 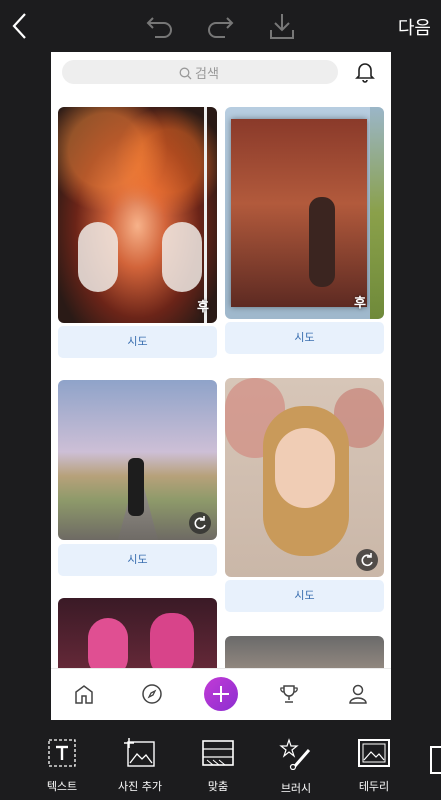 I want to click on tool-border: 테두리, so click(x=374, y=766).